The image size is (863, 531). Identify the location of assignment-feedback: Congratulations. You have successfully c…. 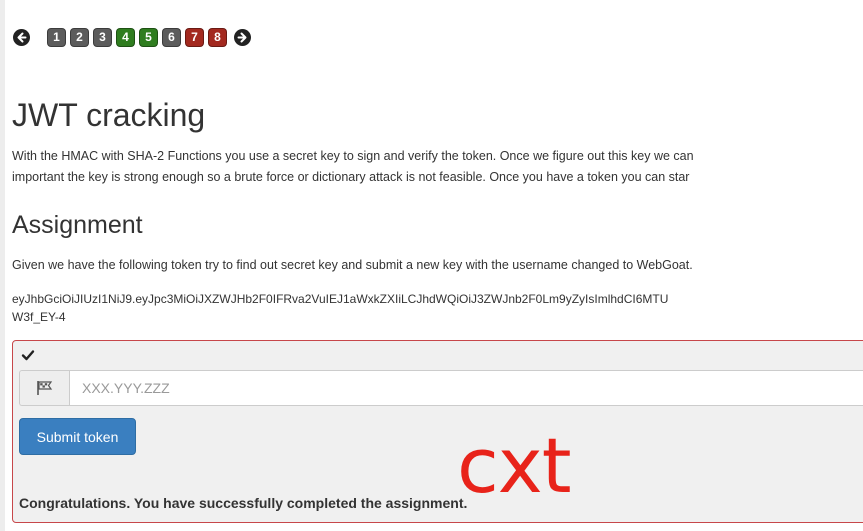
(243, 503).